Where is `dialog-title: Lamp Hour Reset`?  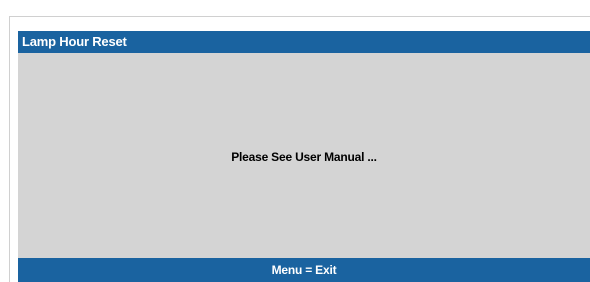
dialog-title: Lamp Hour Reset is located at coordinates (74, 41).